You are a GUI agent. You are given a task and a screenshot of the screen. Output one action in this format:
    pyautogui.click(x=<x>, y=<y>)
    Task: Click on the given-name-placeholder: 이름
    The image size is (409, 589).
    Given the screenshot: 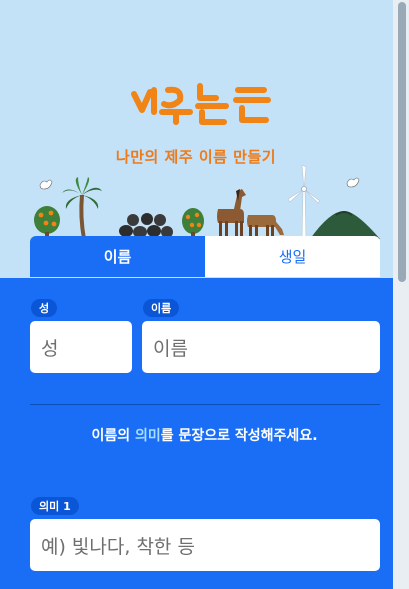 What is the action you would take?
    pyautogui.click(x=170, y=348)
    